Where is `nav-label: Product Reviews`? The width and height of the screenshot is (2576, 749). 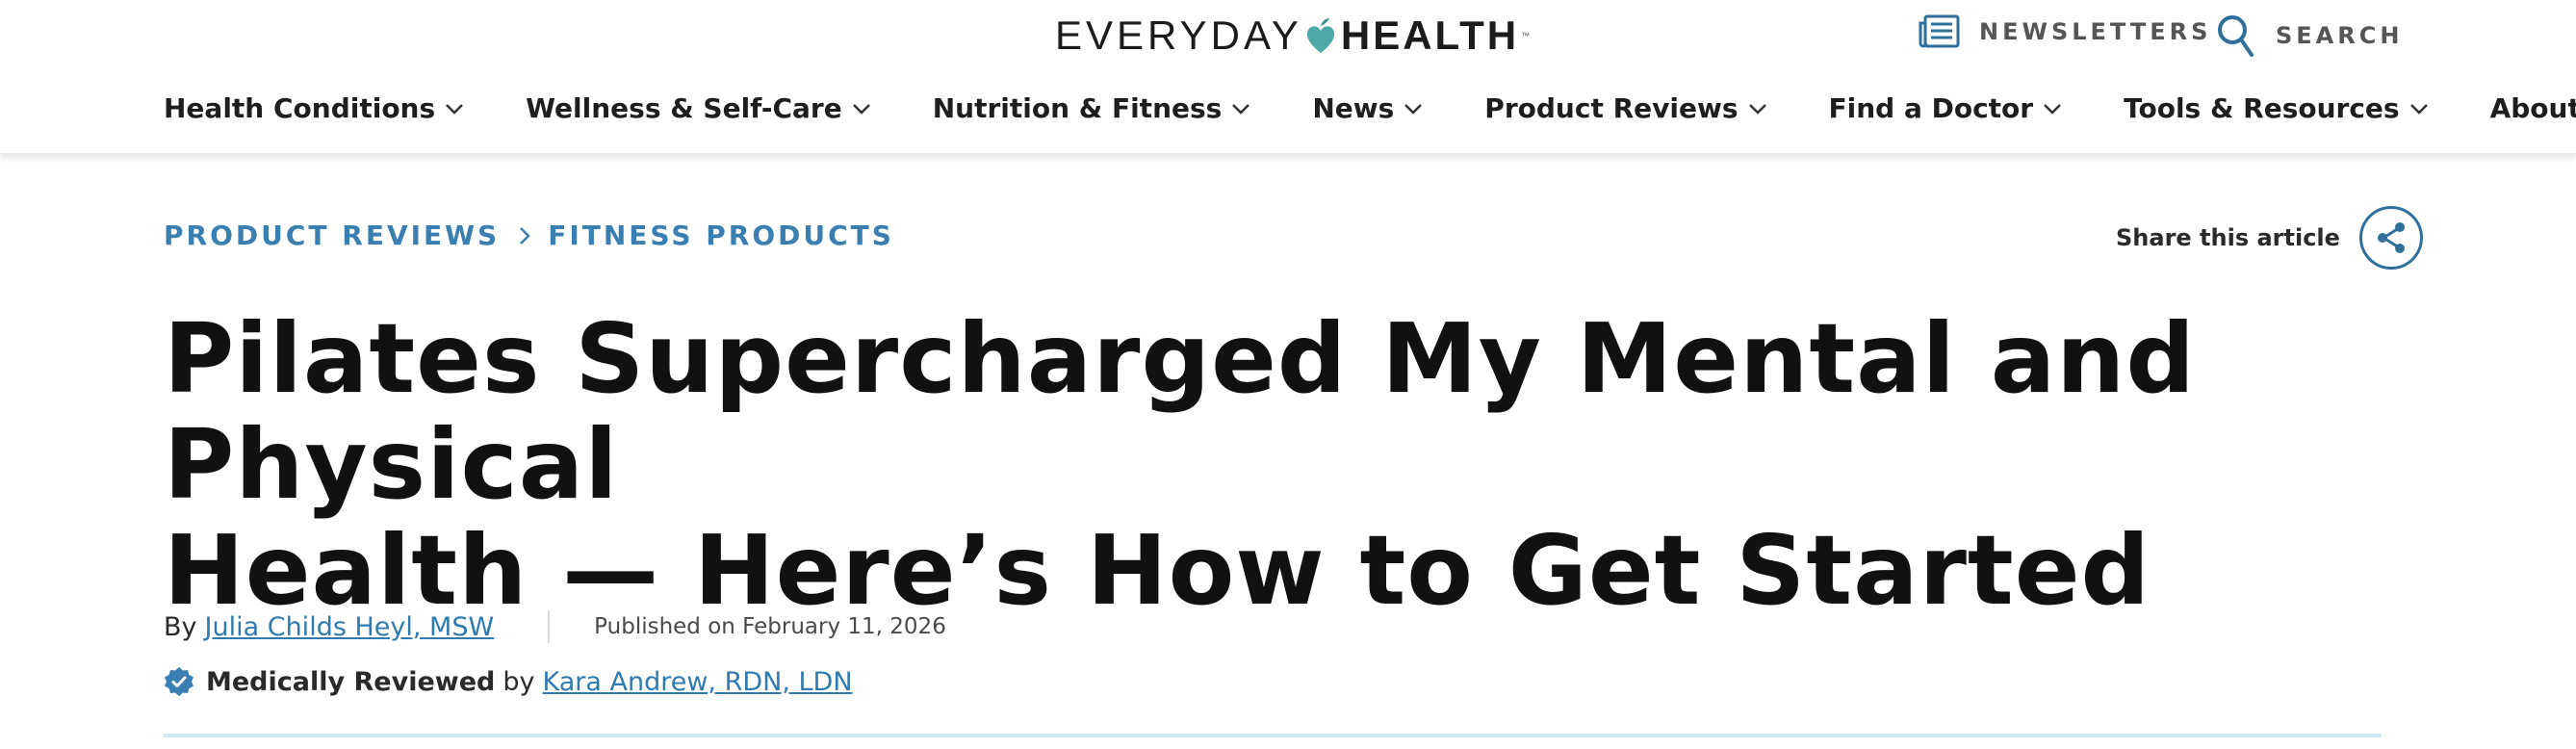
nav-label: Product Reviews is located at coordinates (1611, 108).